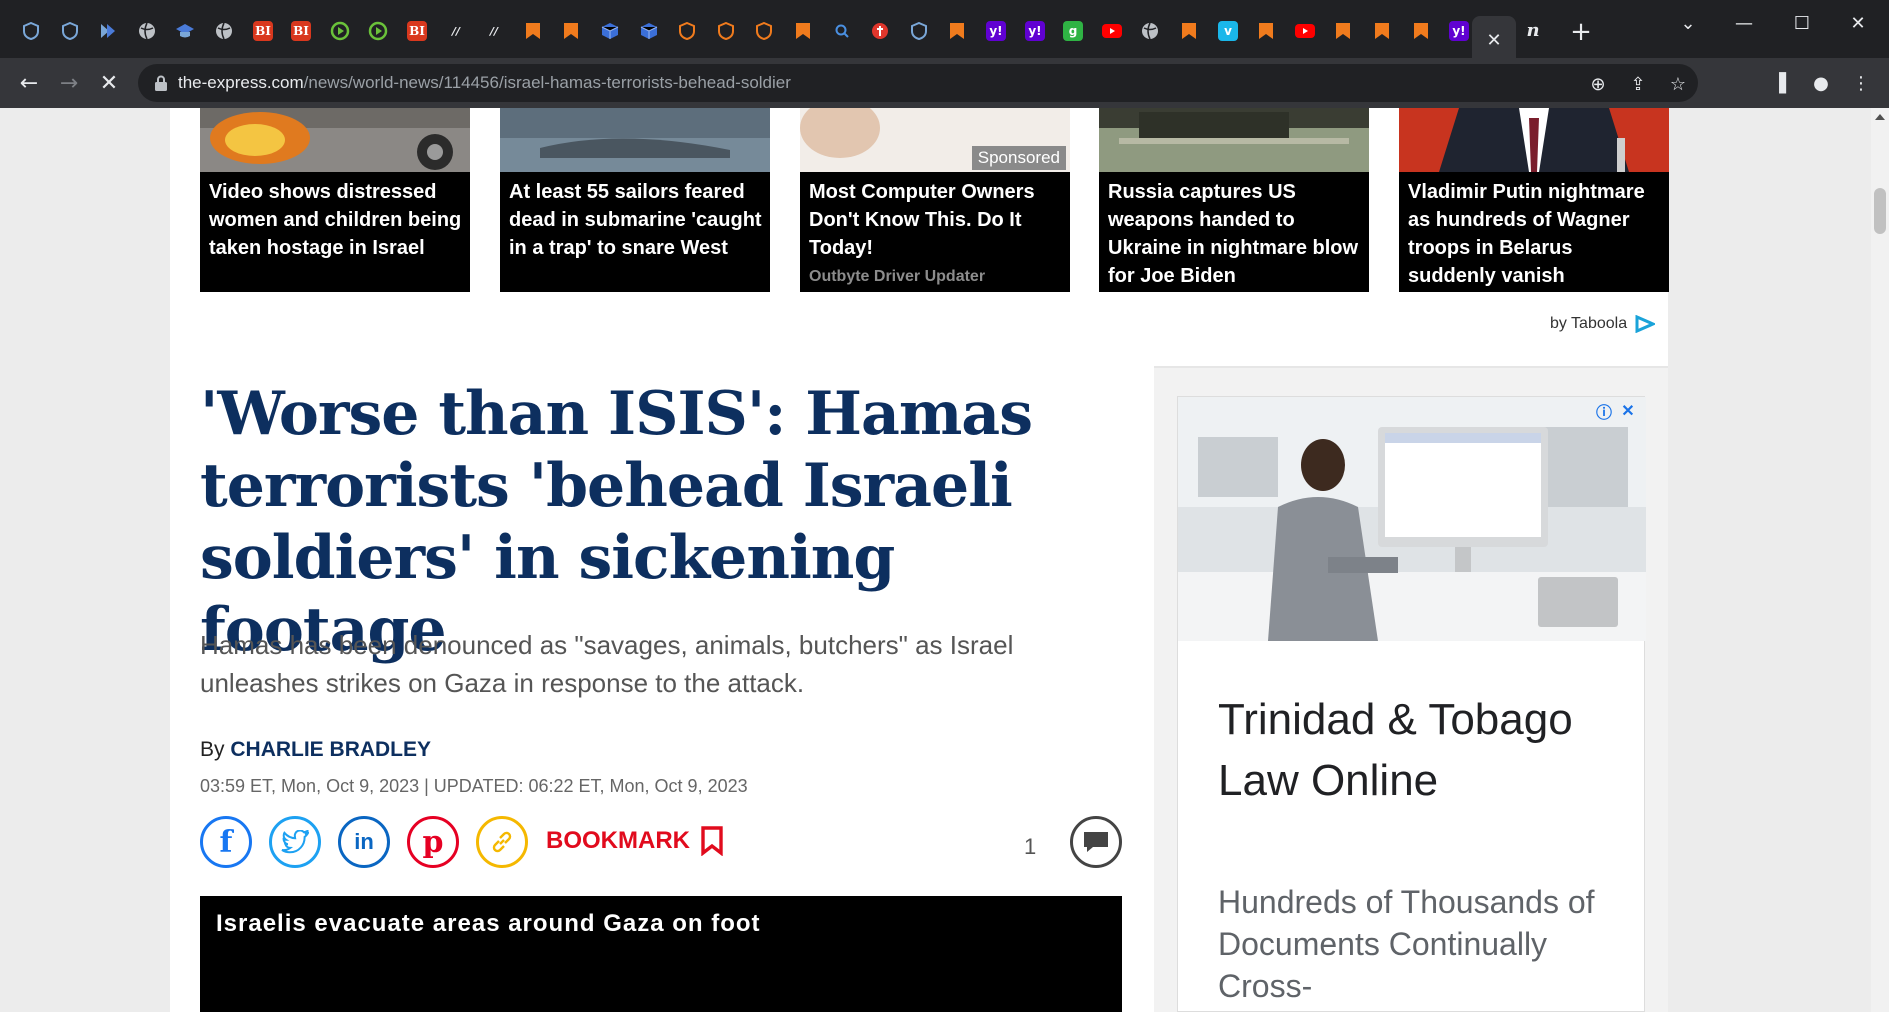 This screenshot has width=1889, height=1012. Describe the element at coordinates (433, 842) in the screenshot. I see `pinterest-share-button: p` at that location.